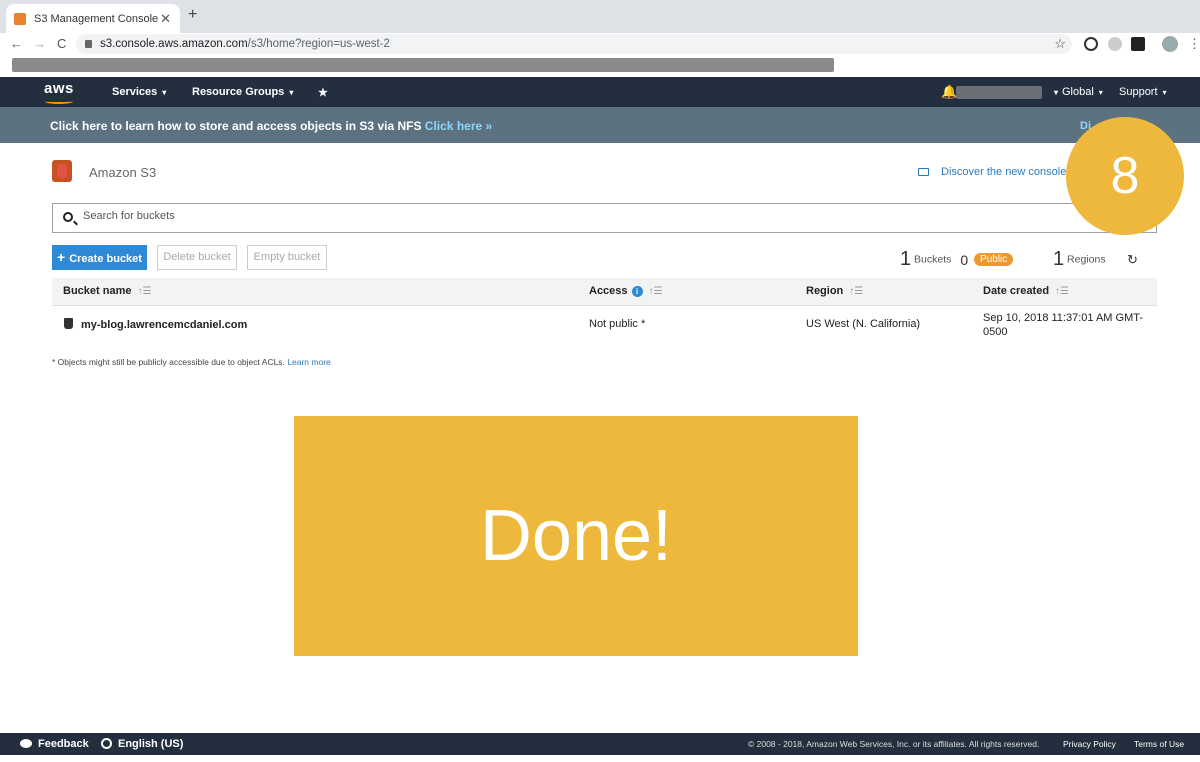  I want to click on feedback-button: Feedback, so click(54, 744).